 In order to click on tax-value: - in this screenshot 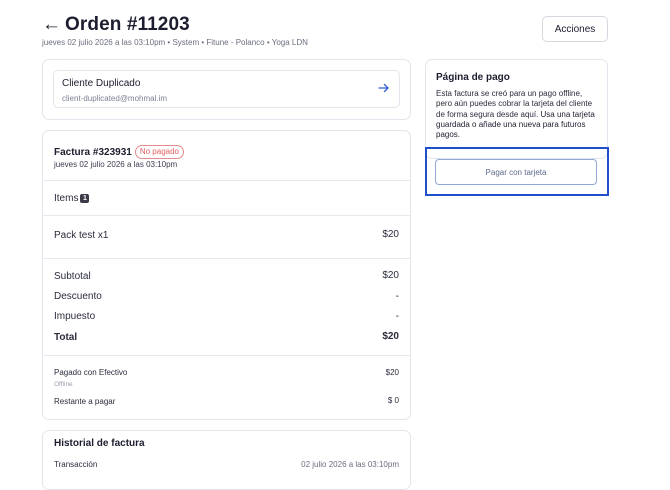, I will do `click(397, 316)`.